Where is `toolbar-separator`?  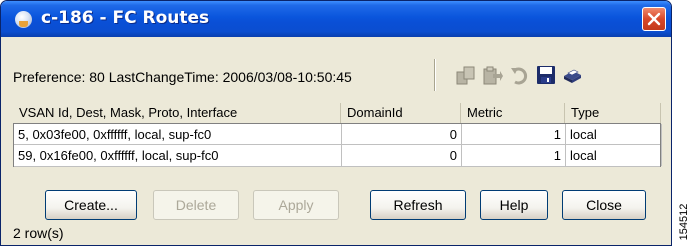 toolbar-separator is located at coordinates (435, 75).